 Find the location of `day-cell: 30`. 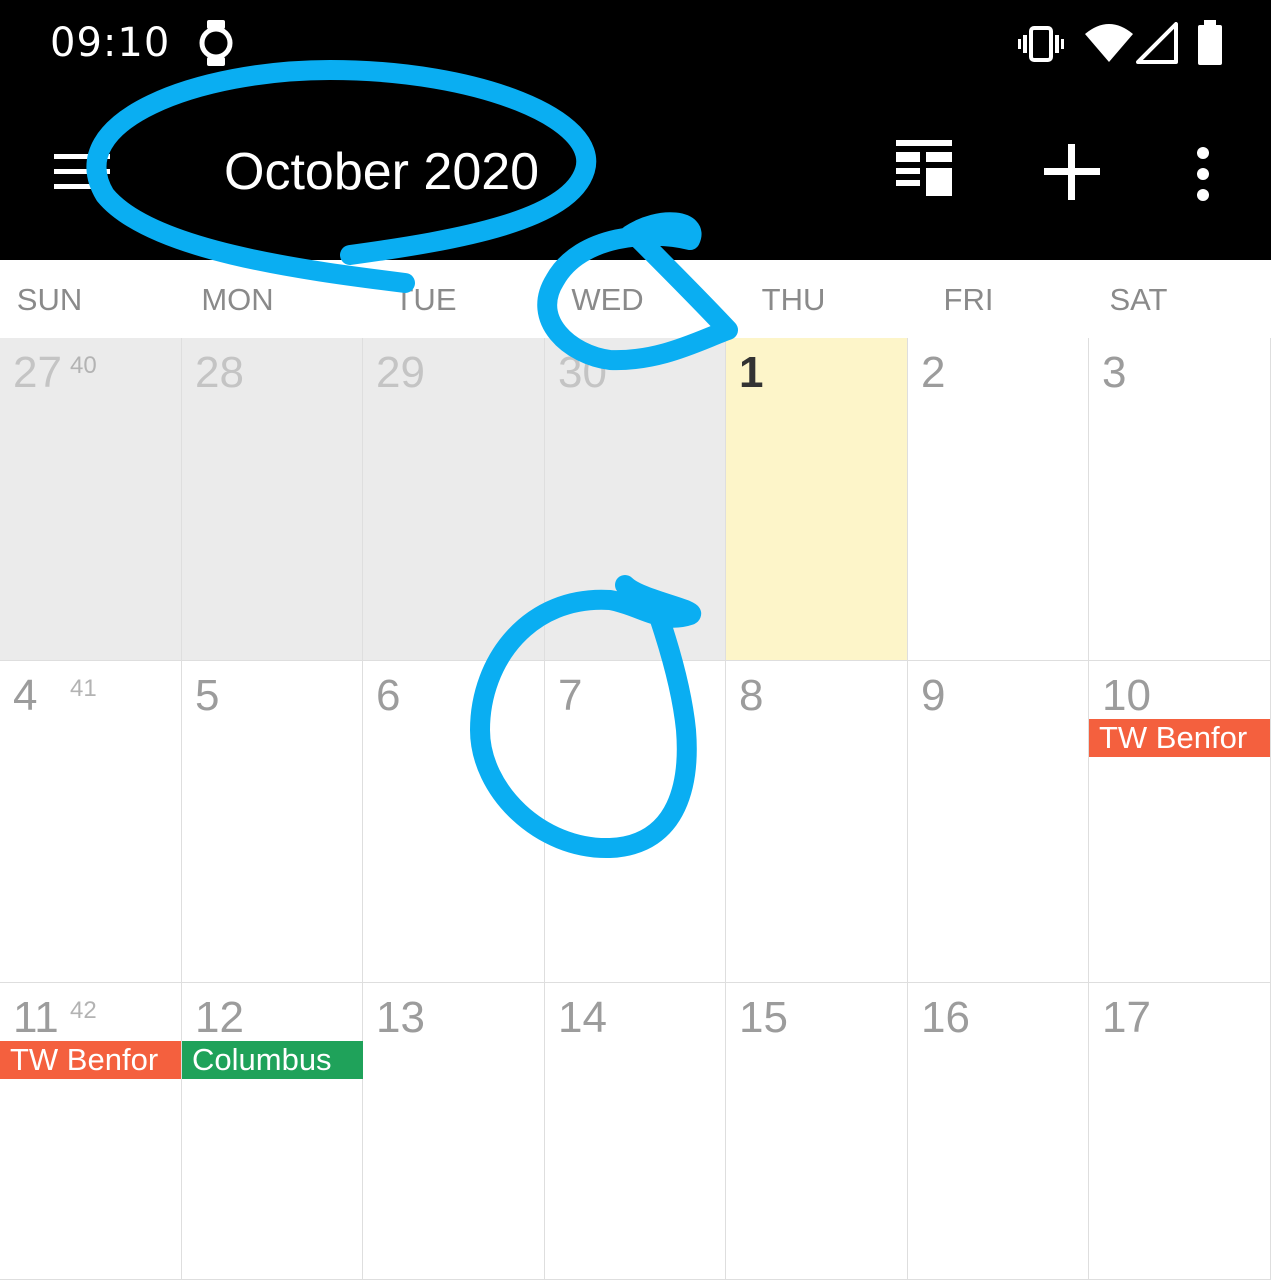

day-cell: 30 is located at coordinates (635, 499).